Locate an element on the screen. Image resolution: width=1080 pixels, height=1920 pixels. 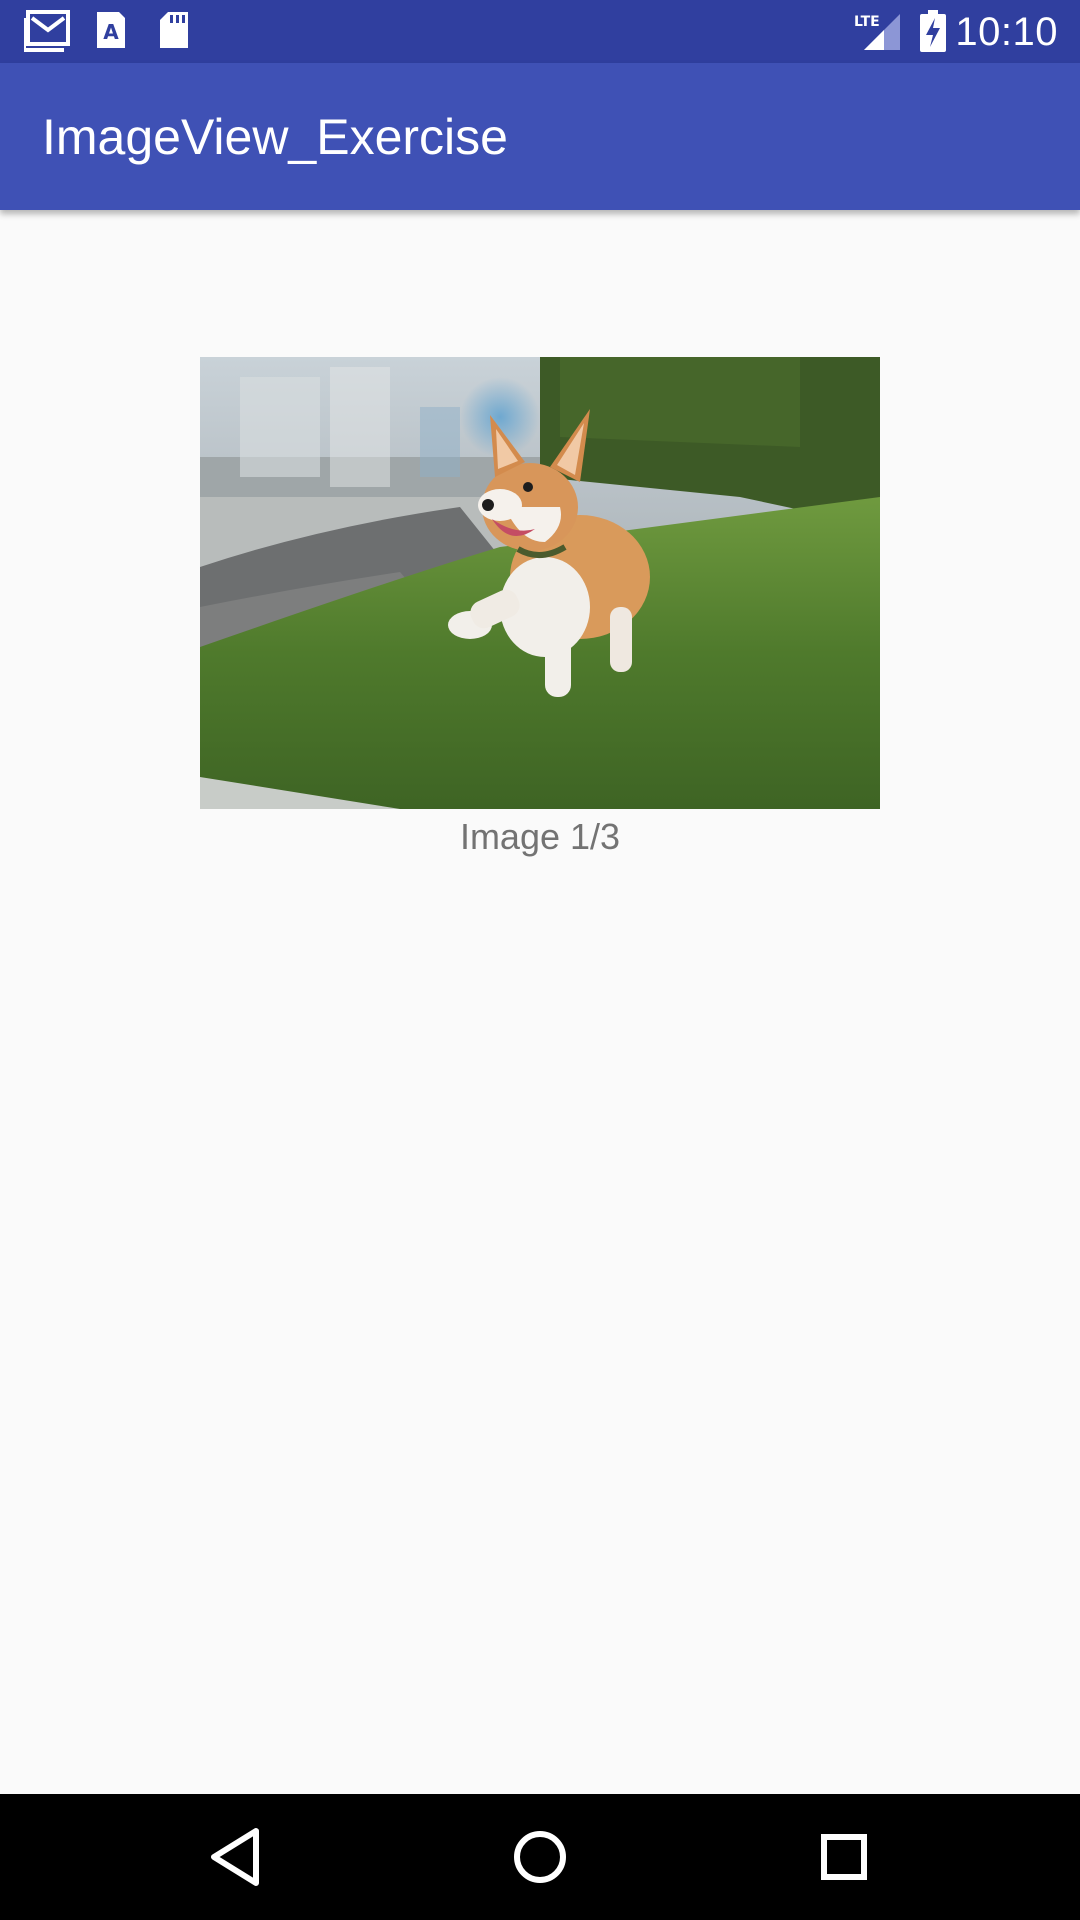
lte-label: LTE is located at coordinates (867, 22).